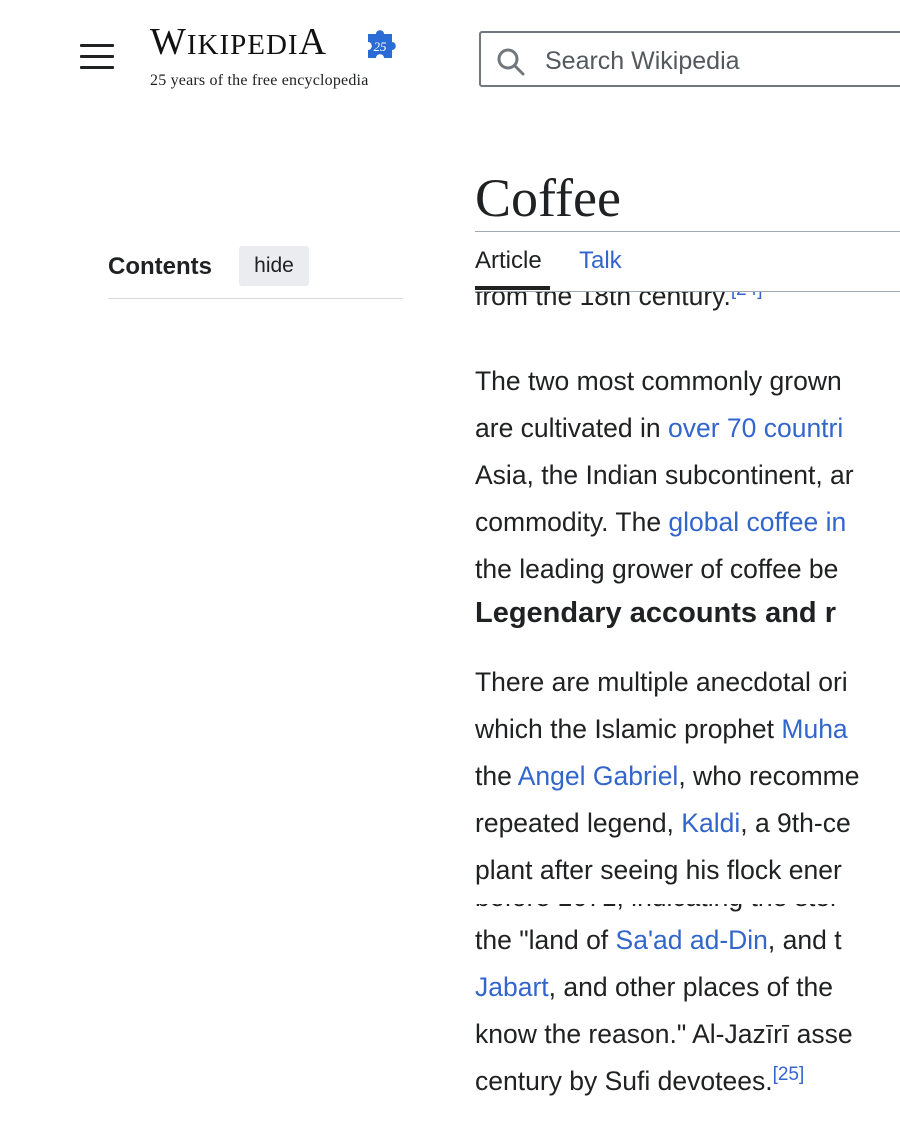  Describe the element at coordinates (658, 381) in the screenshot. I see `paragraph-line: The two most commonly grown` at that location.